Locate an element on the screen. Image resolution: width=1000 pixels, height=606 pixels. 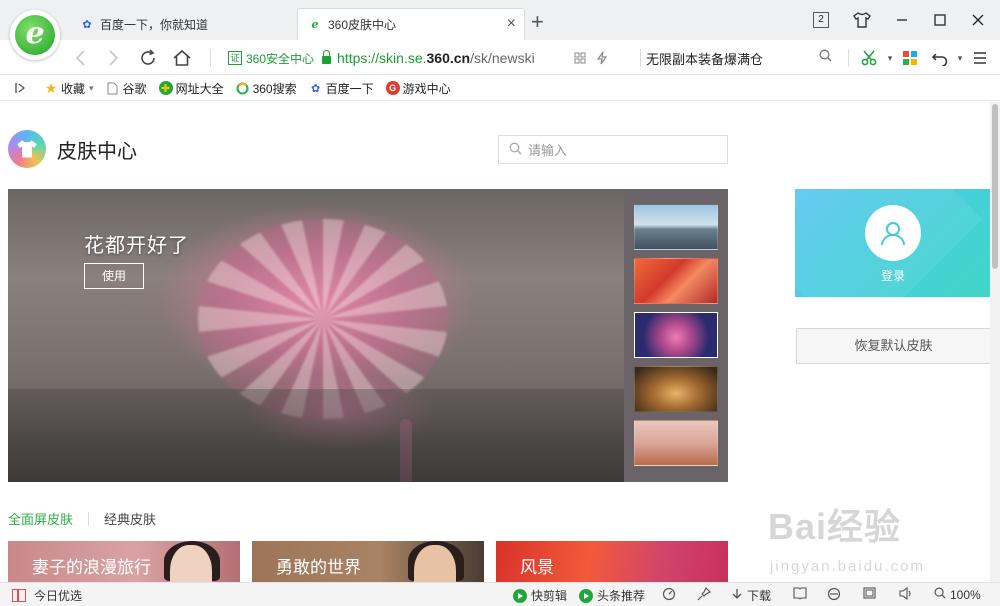
login-card: 登录 is located at coordinates (892, 243).